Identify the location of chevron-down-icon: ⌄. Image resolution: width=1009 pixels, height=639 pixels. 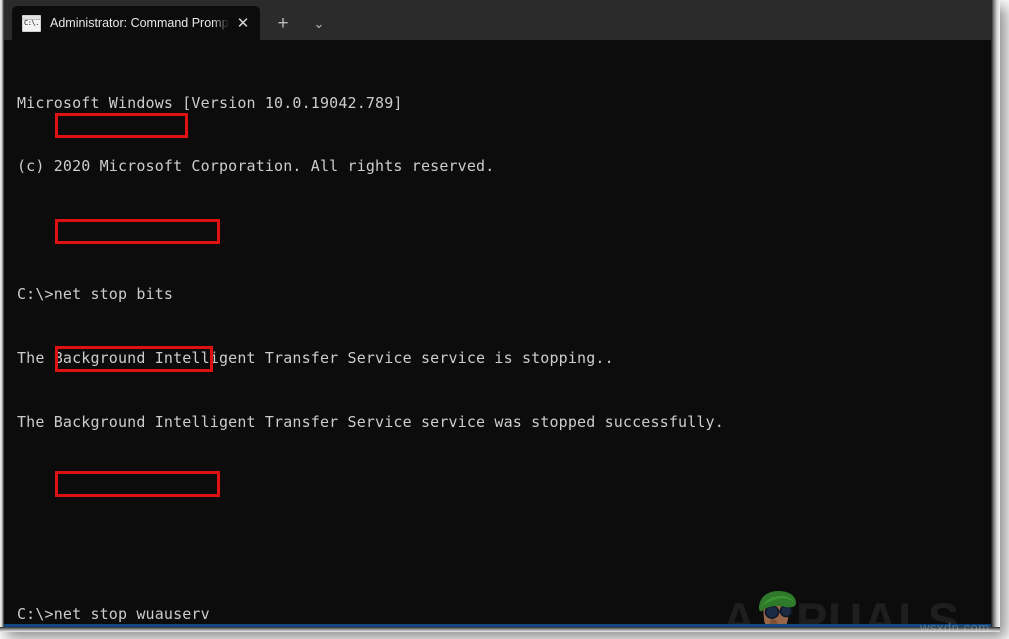
(319, 23).